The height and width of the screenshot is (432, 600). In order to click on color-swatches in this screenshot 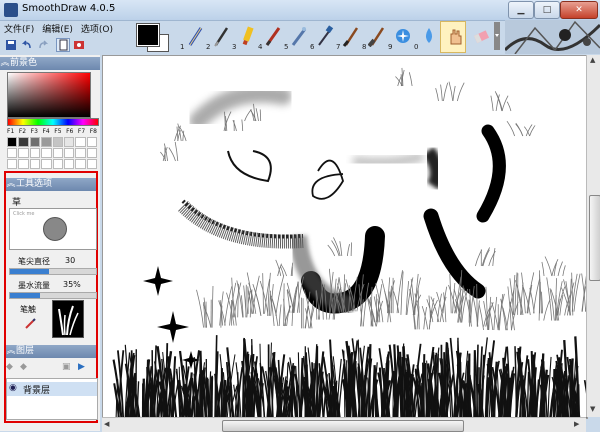, I will do `click(156, 37)`.